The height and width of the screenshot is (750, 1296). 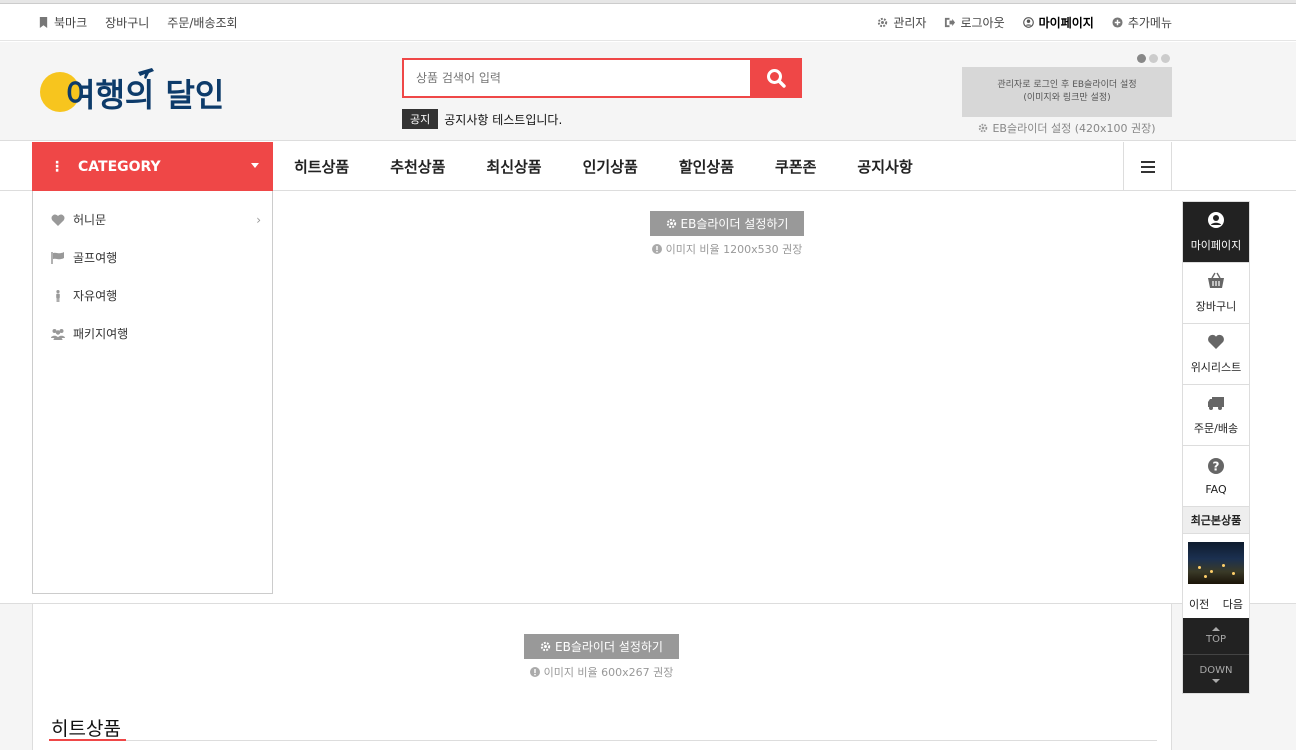 I want to click on search-icon, so click(x=776, y=78).